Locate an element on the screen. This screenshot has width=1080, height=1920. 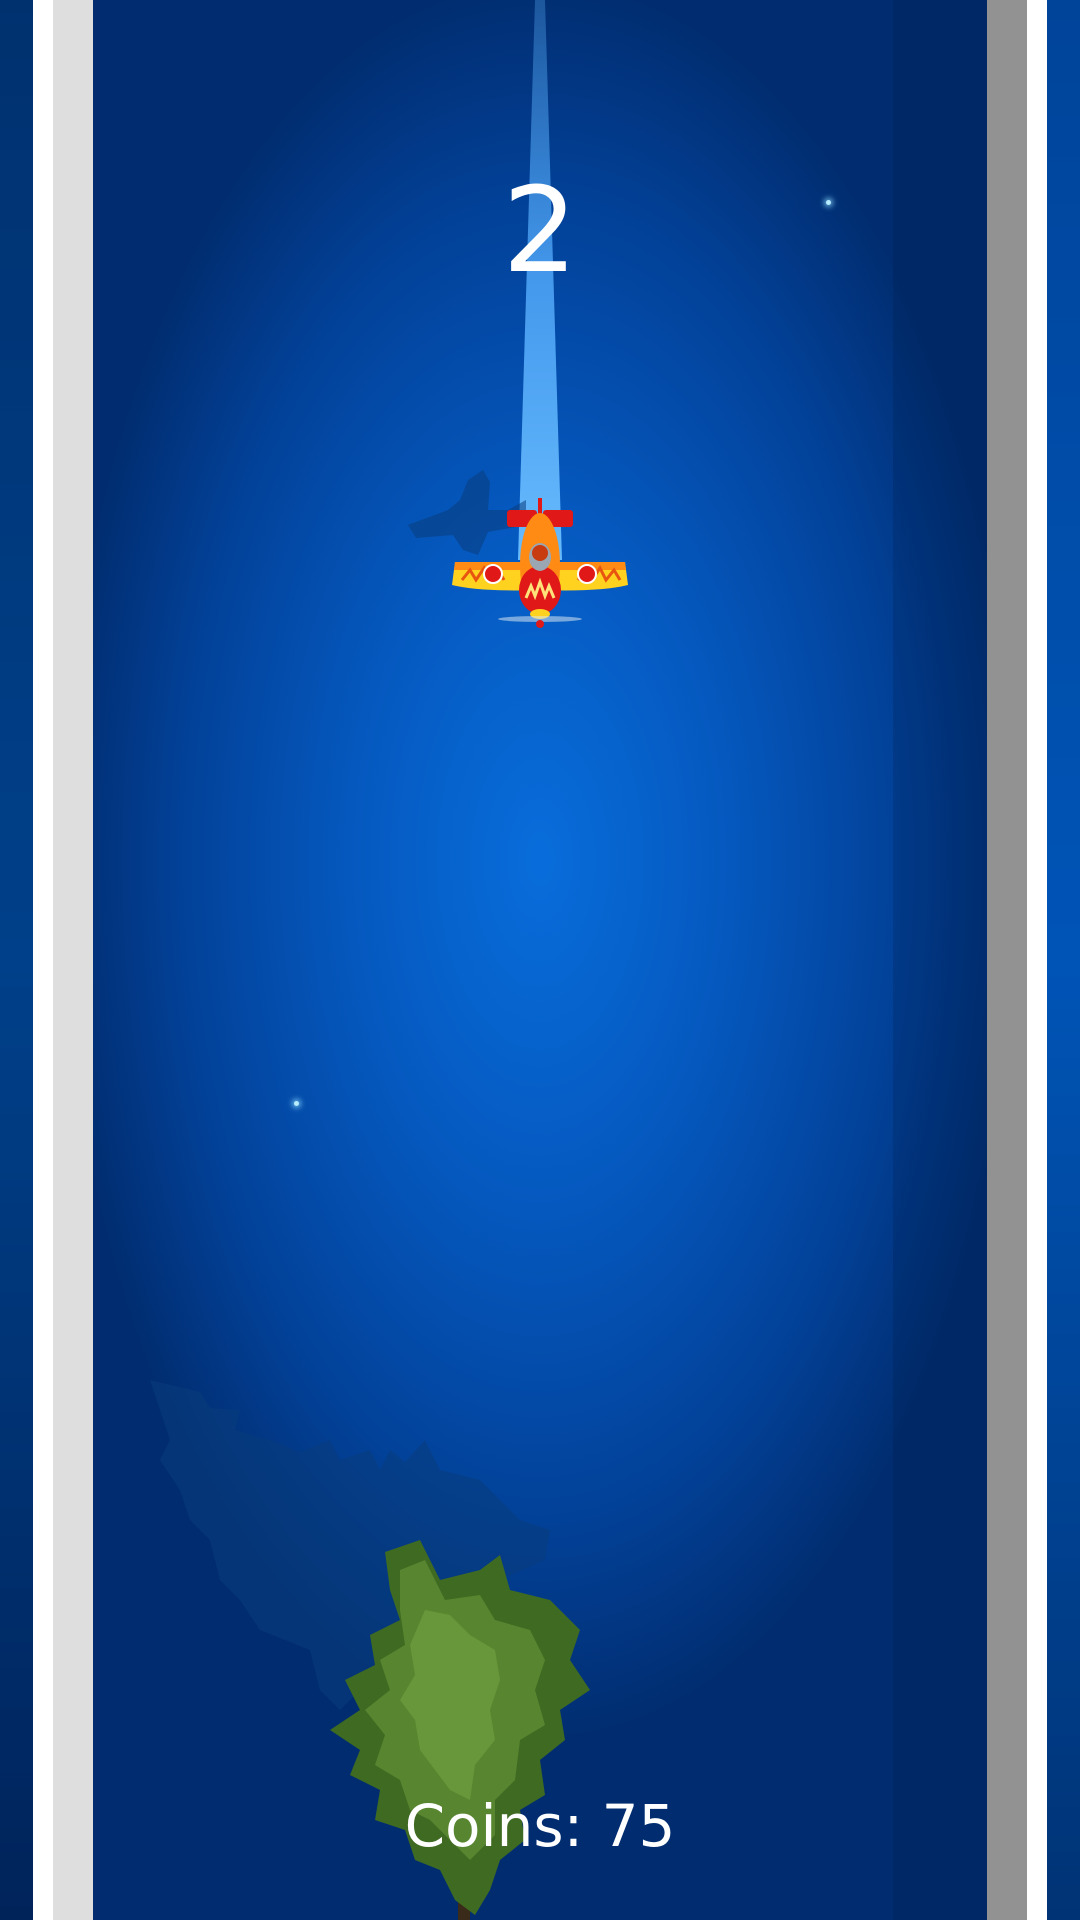
score-counter: 2 is located at coordinates (540, 230).